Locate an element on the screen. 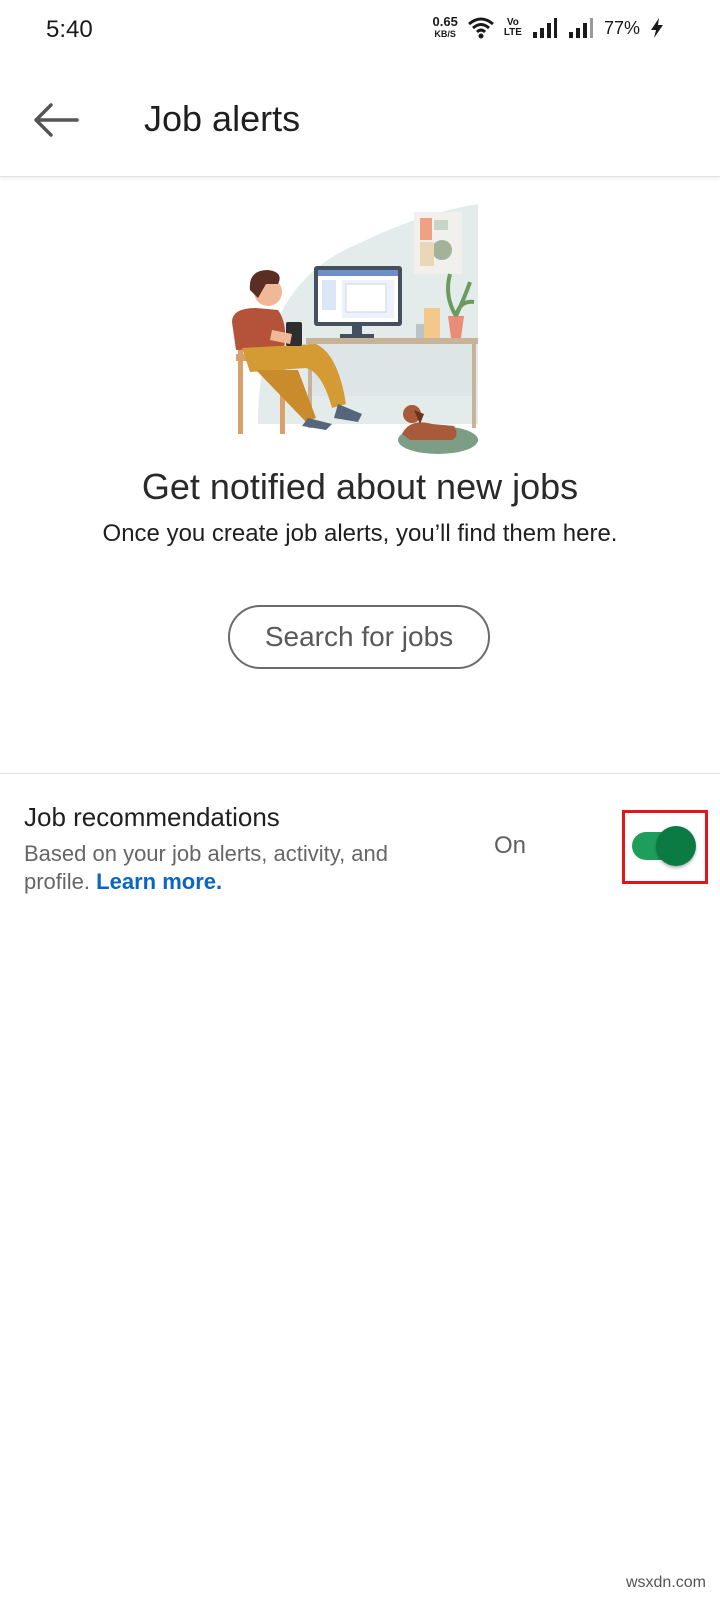 The image size is (720, 1600). network-speed: 0.65 KB/S is located at coordinates (445, 27).